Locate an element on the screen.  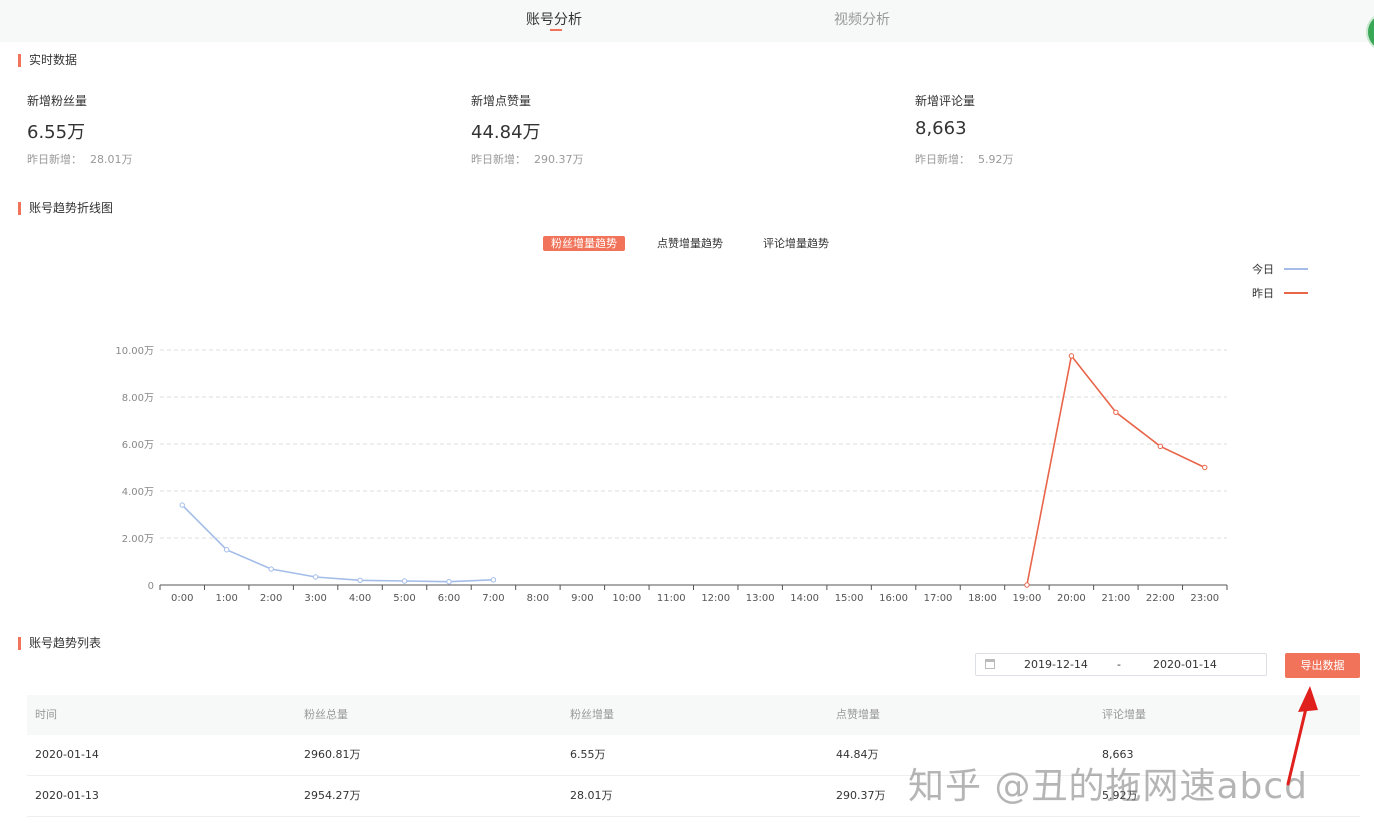
new-fans-value: 6.55万 is located at coordinates (56, 132).